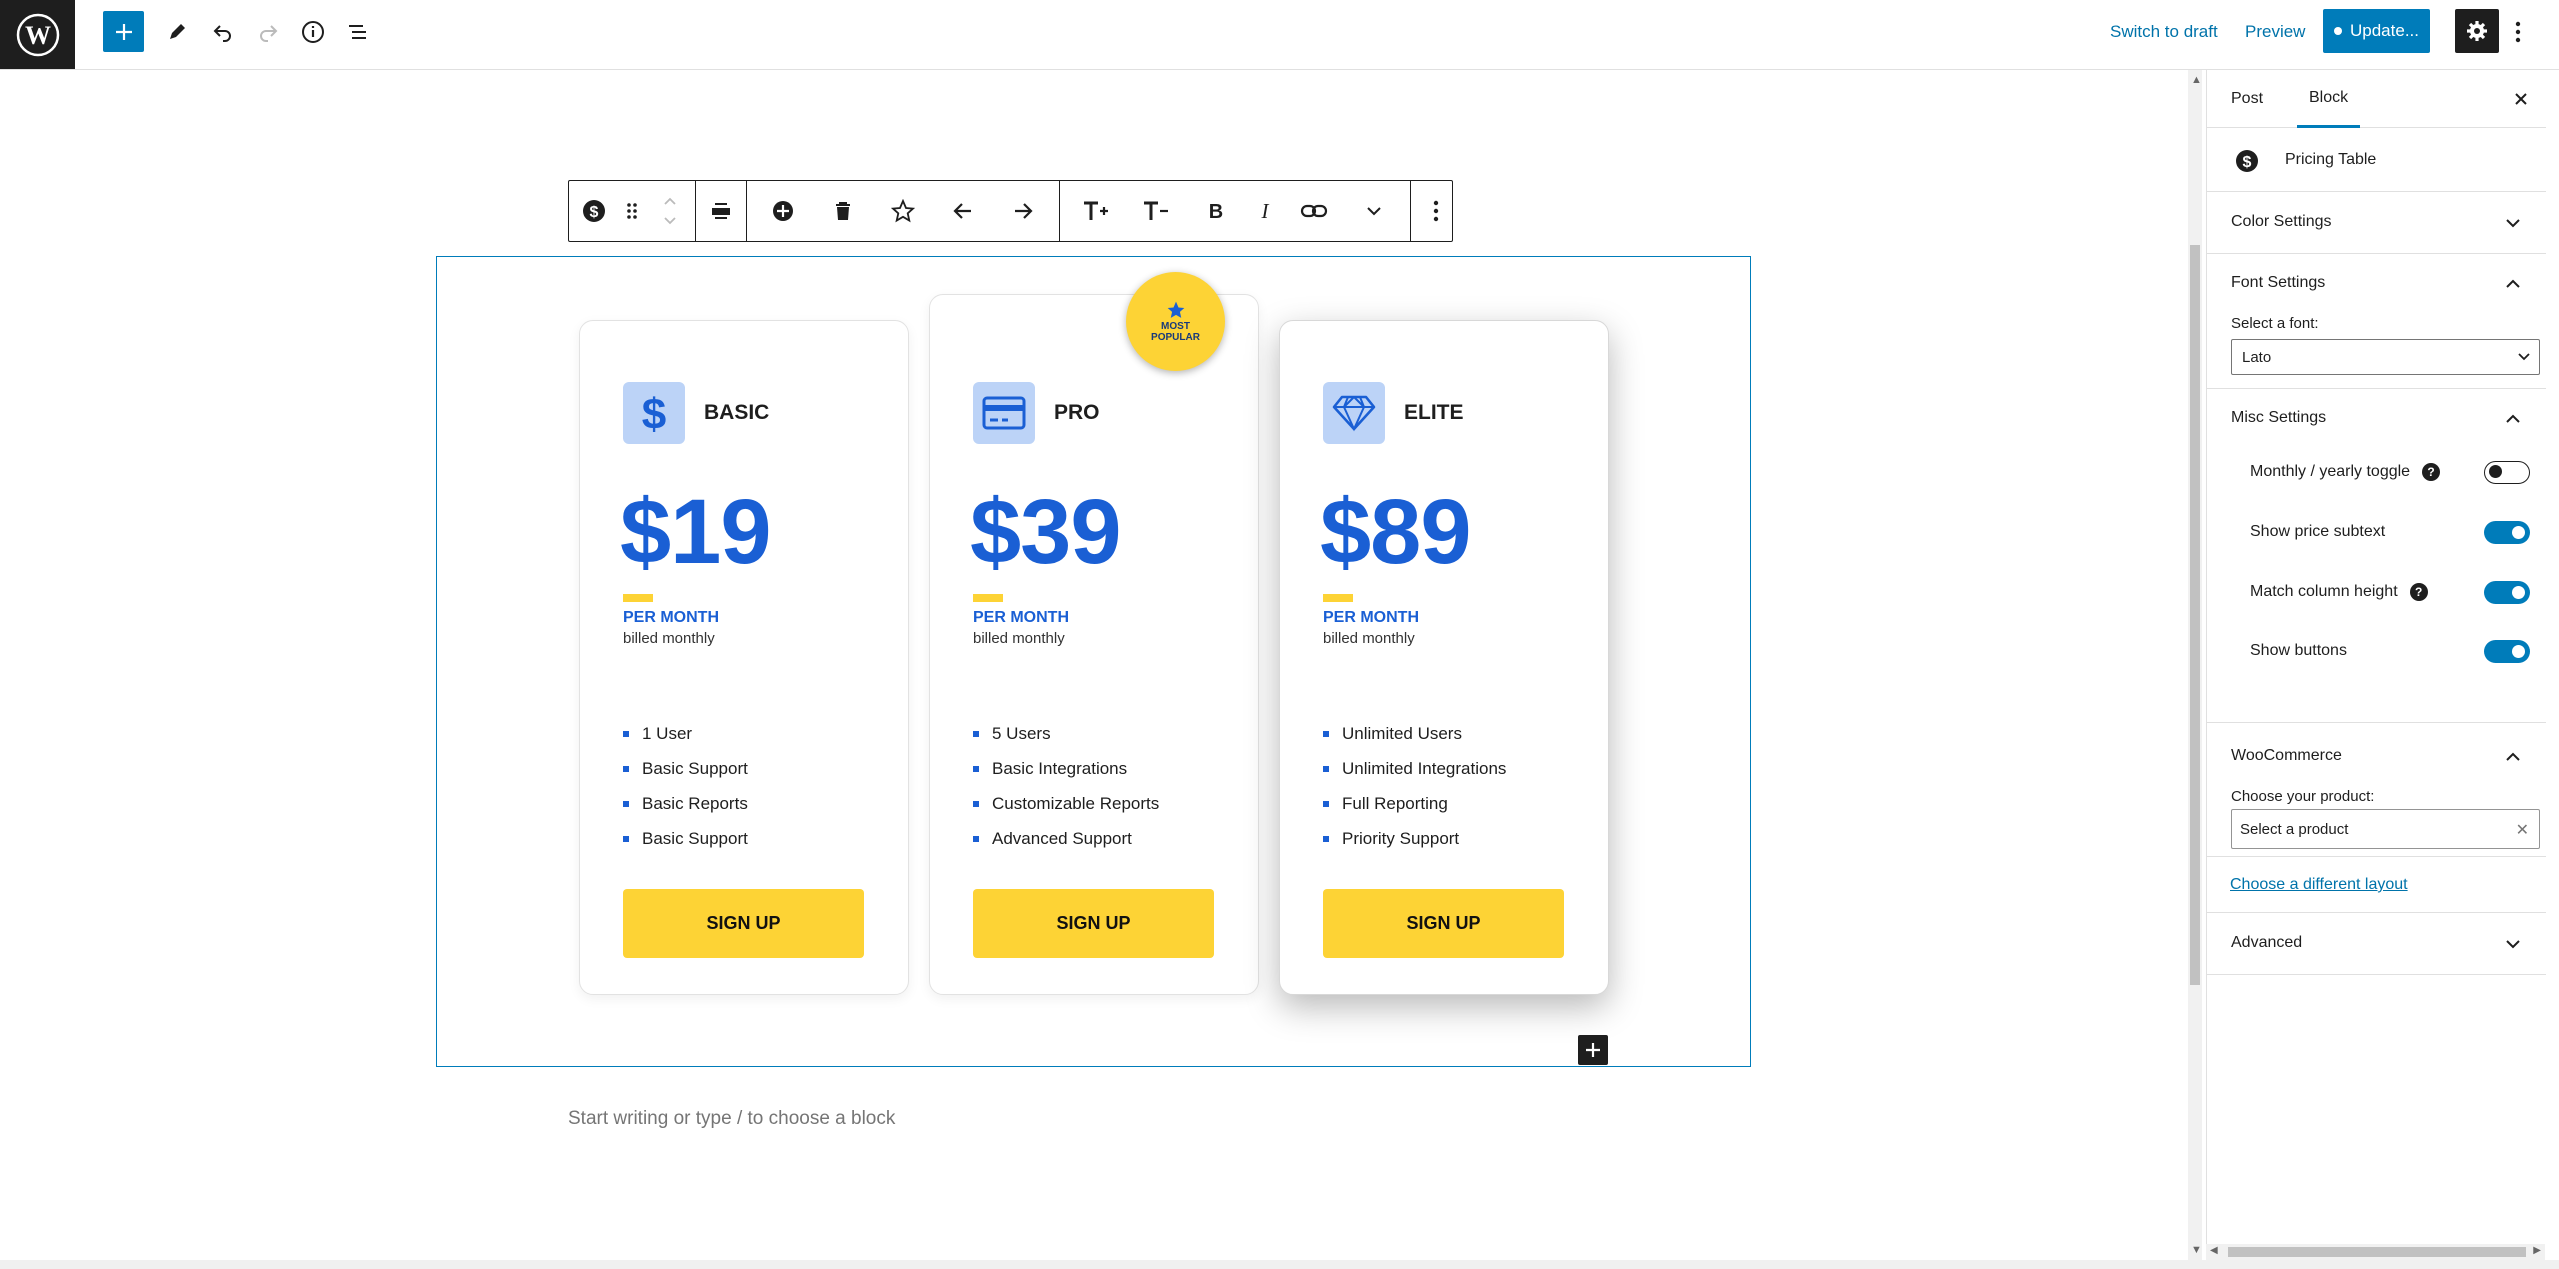  I want to click on list-view-button, so click(358, 32).